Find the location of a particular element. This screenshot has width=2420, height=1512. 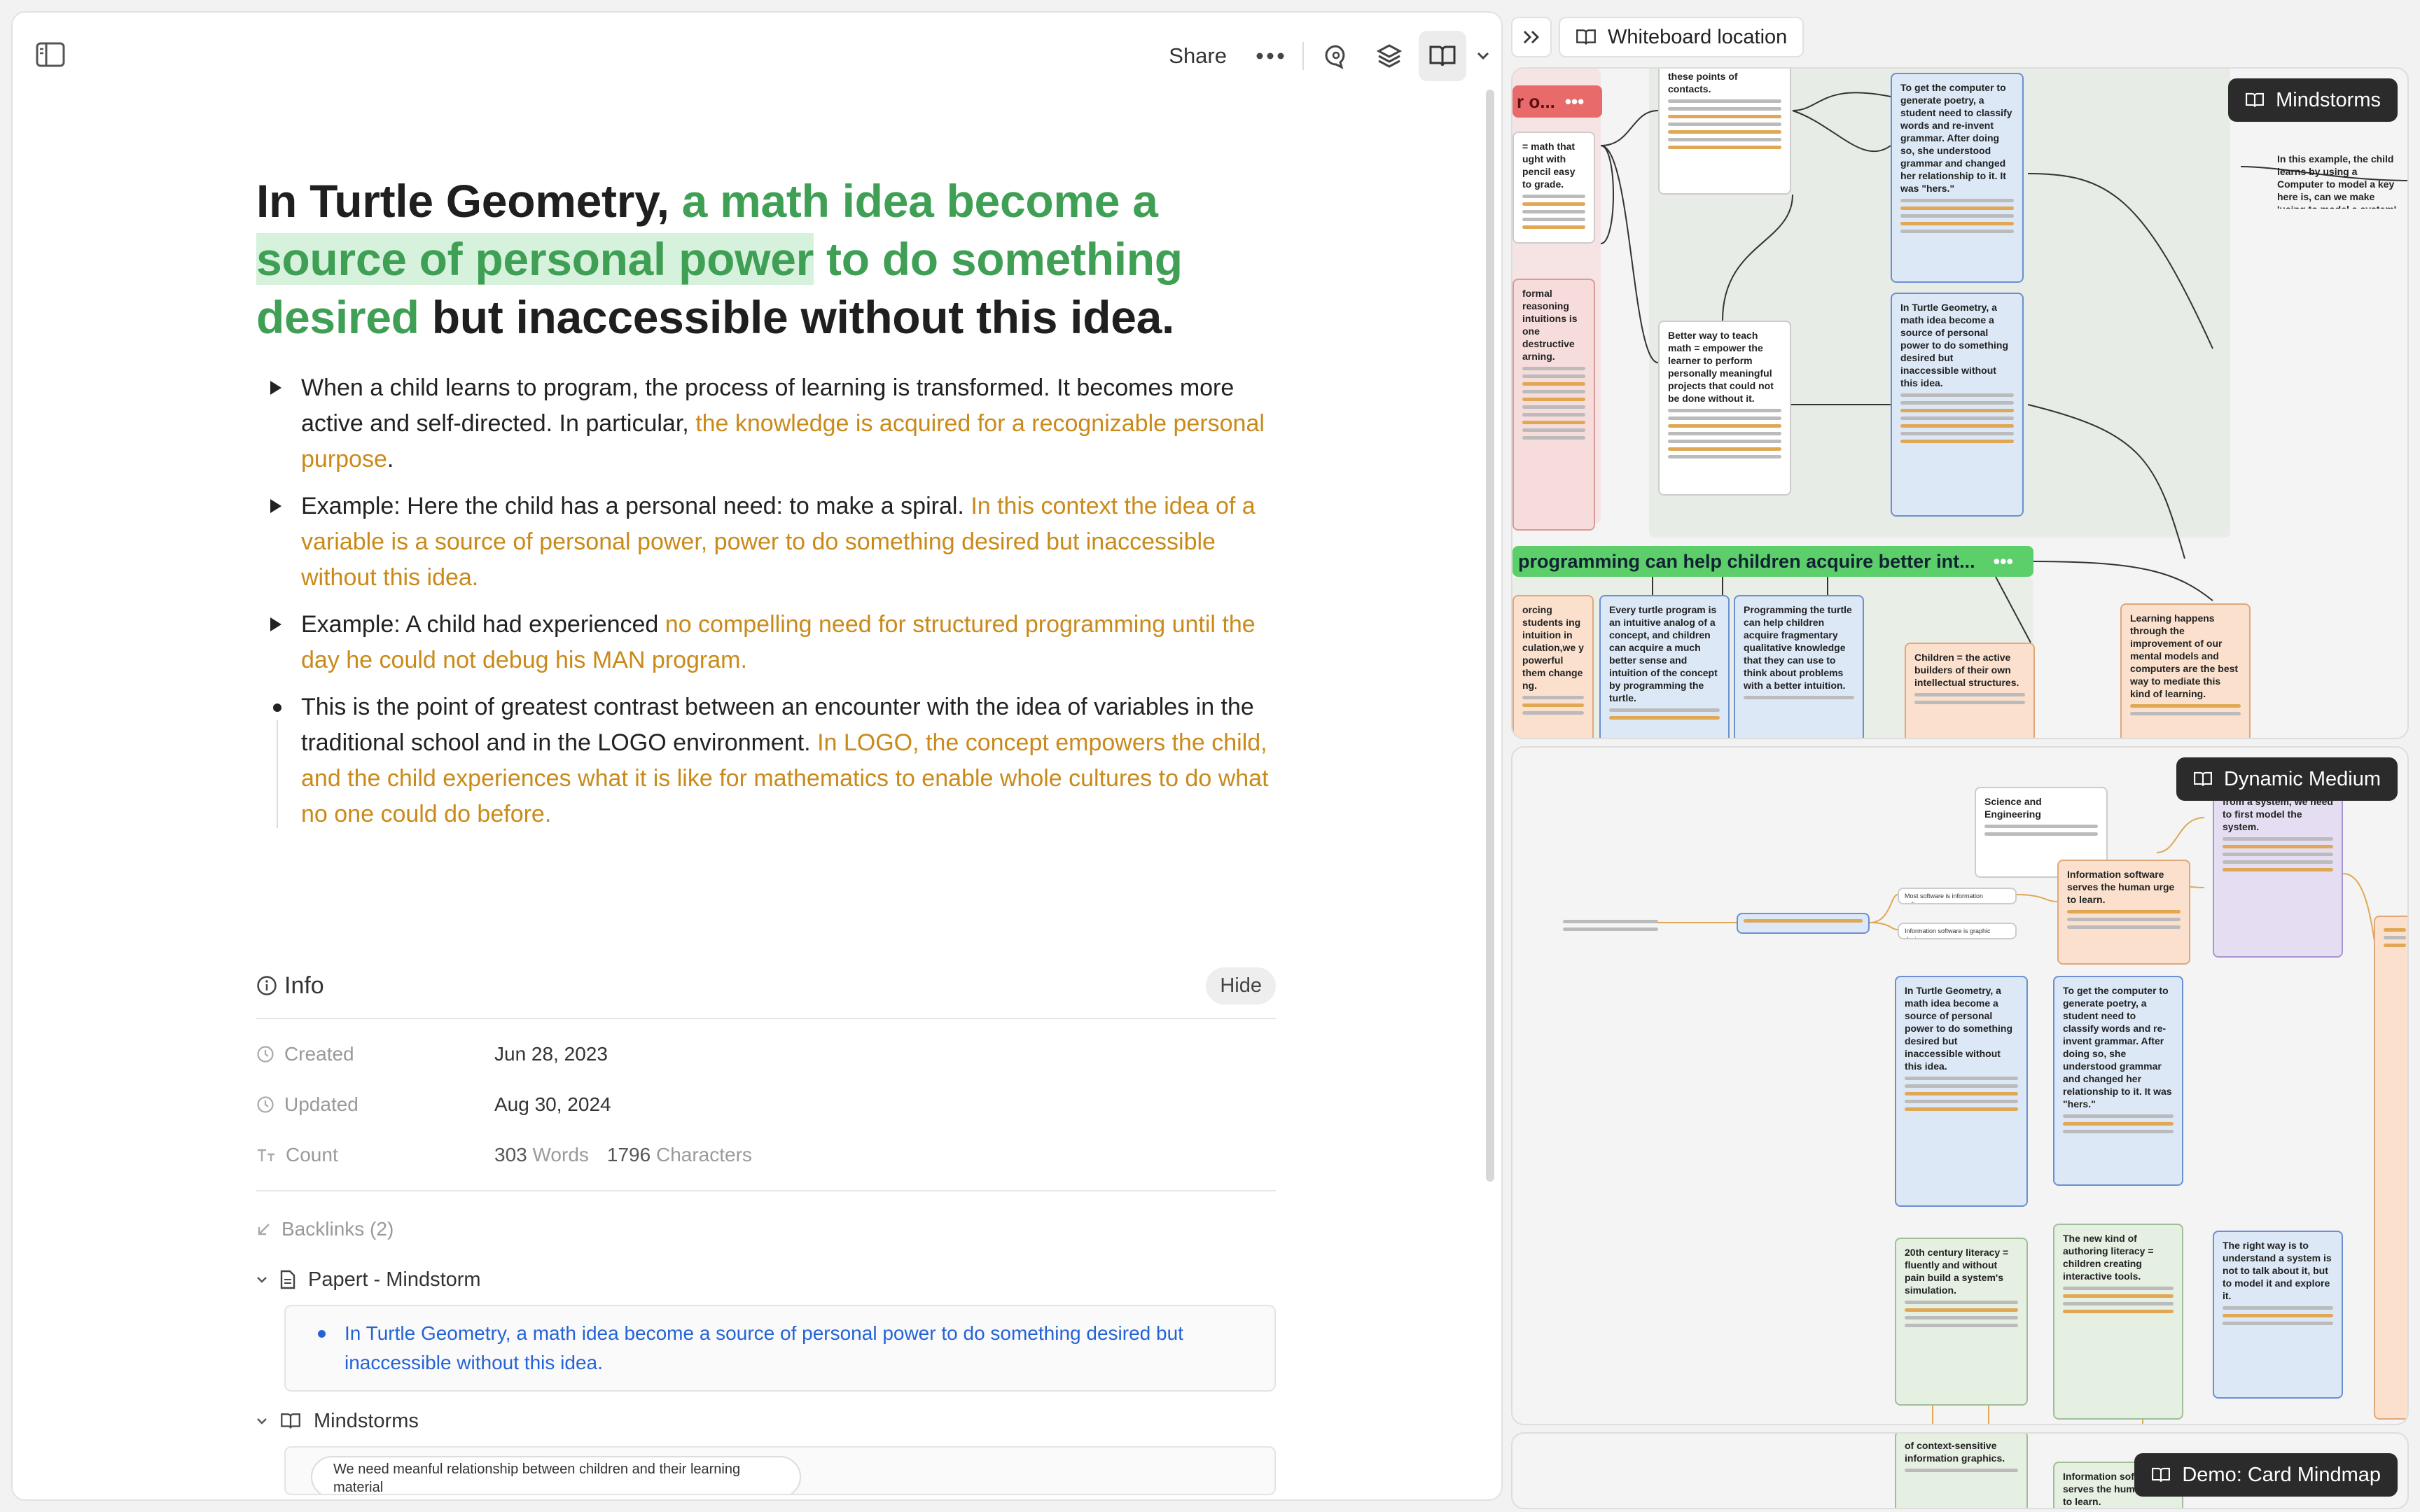

created-label: Created is located at coordinates (319, 1054).